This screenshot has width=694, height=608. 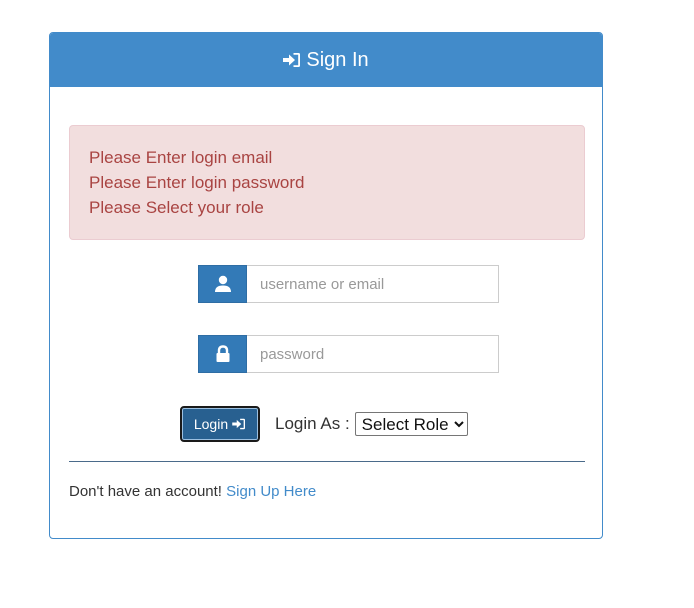 I want to click on login-button: Login, so click(x=220, y=424).